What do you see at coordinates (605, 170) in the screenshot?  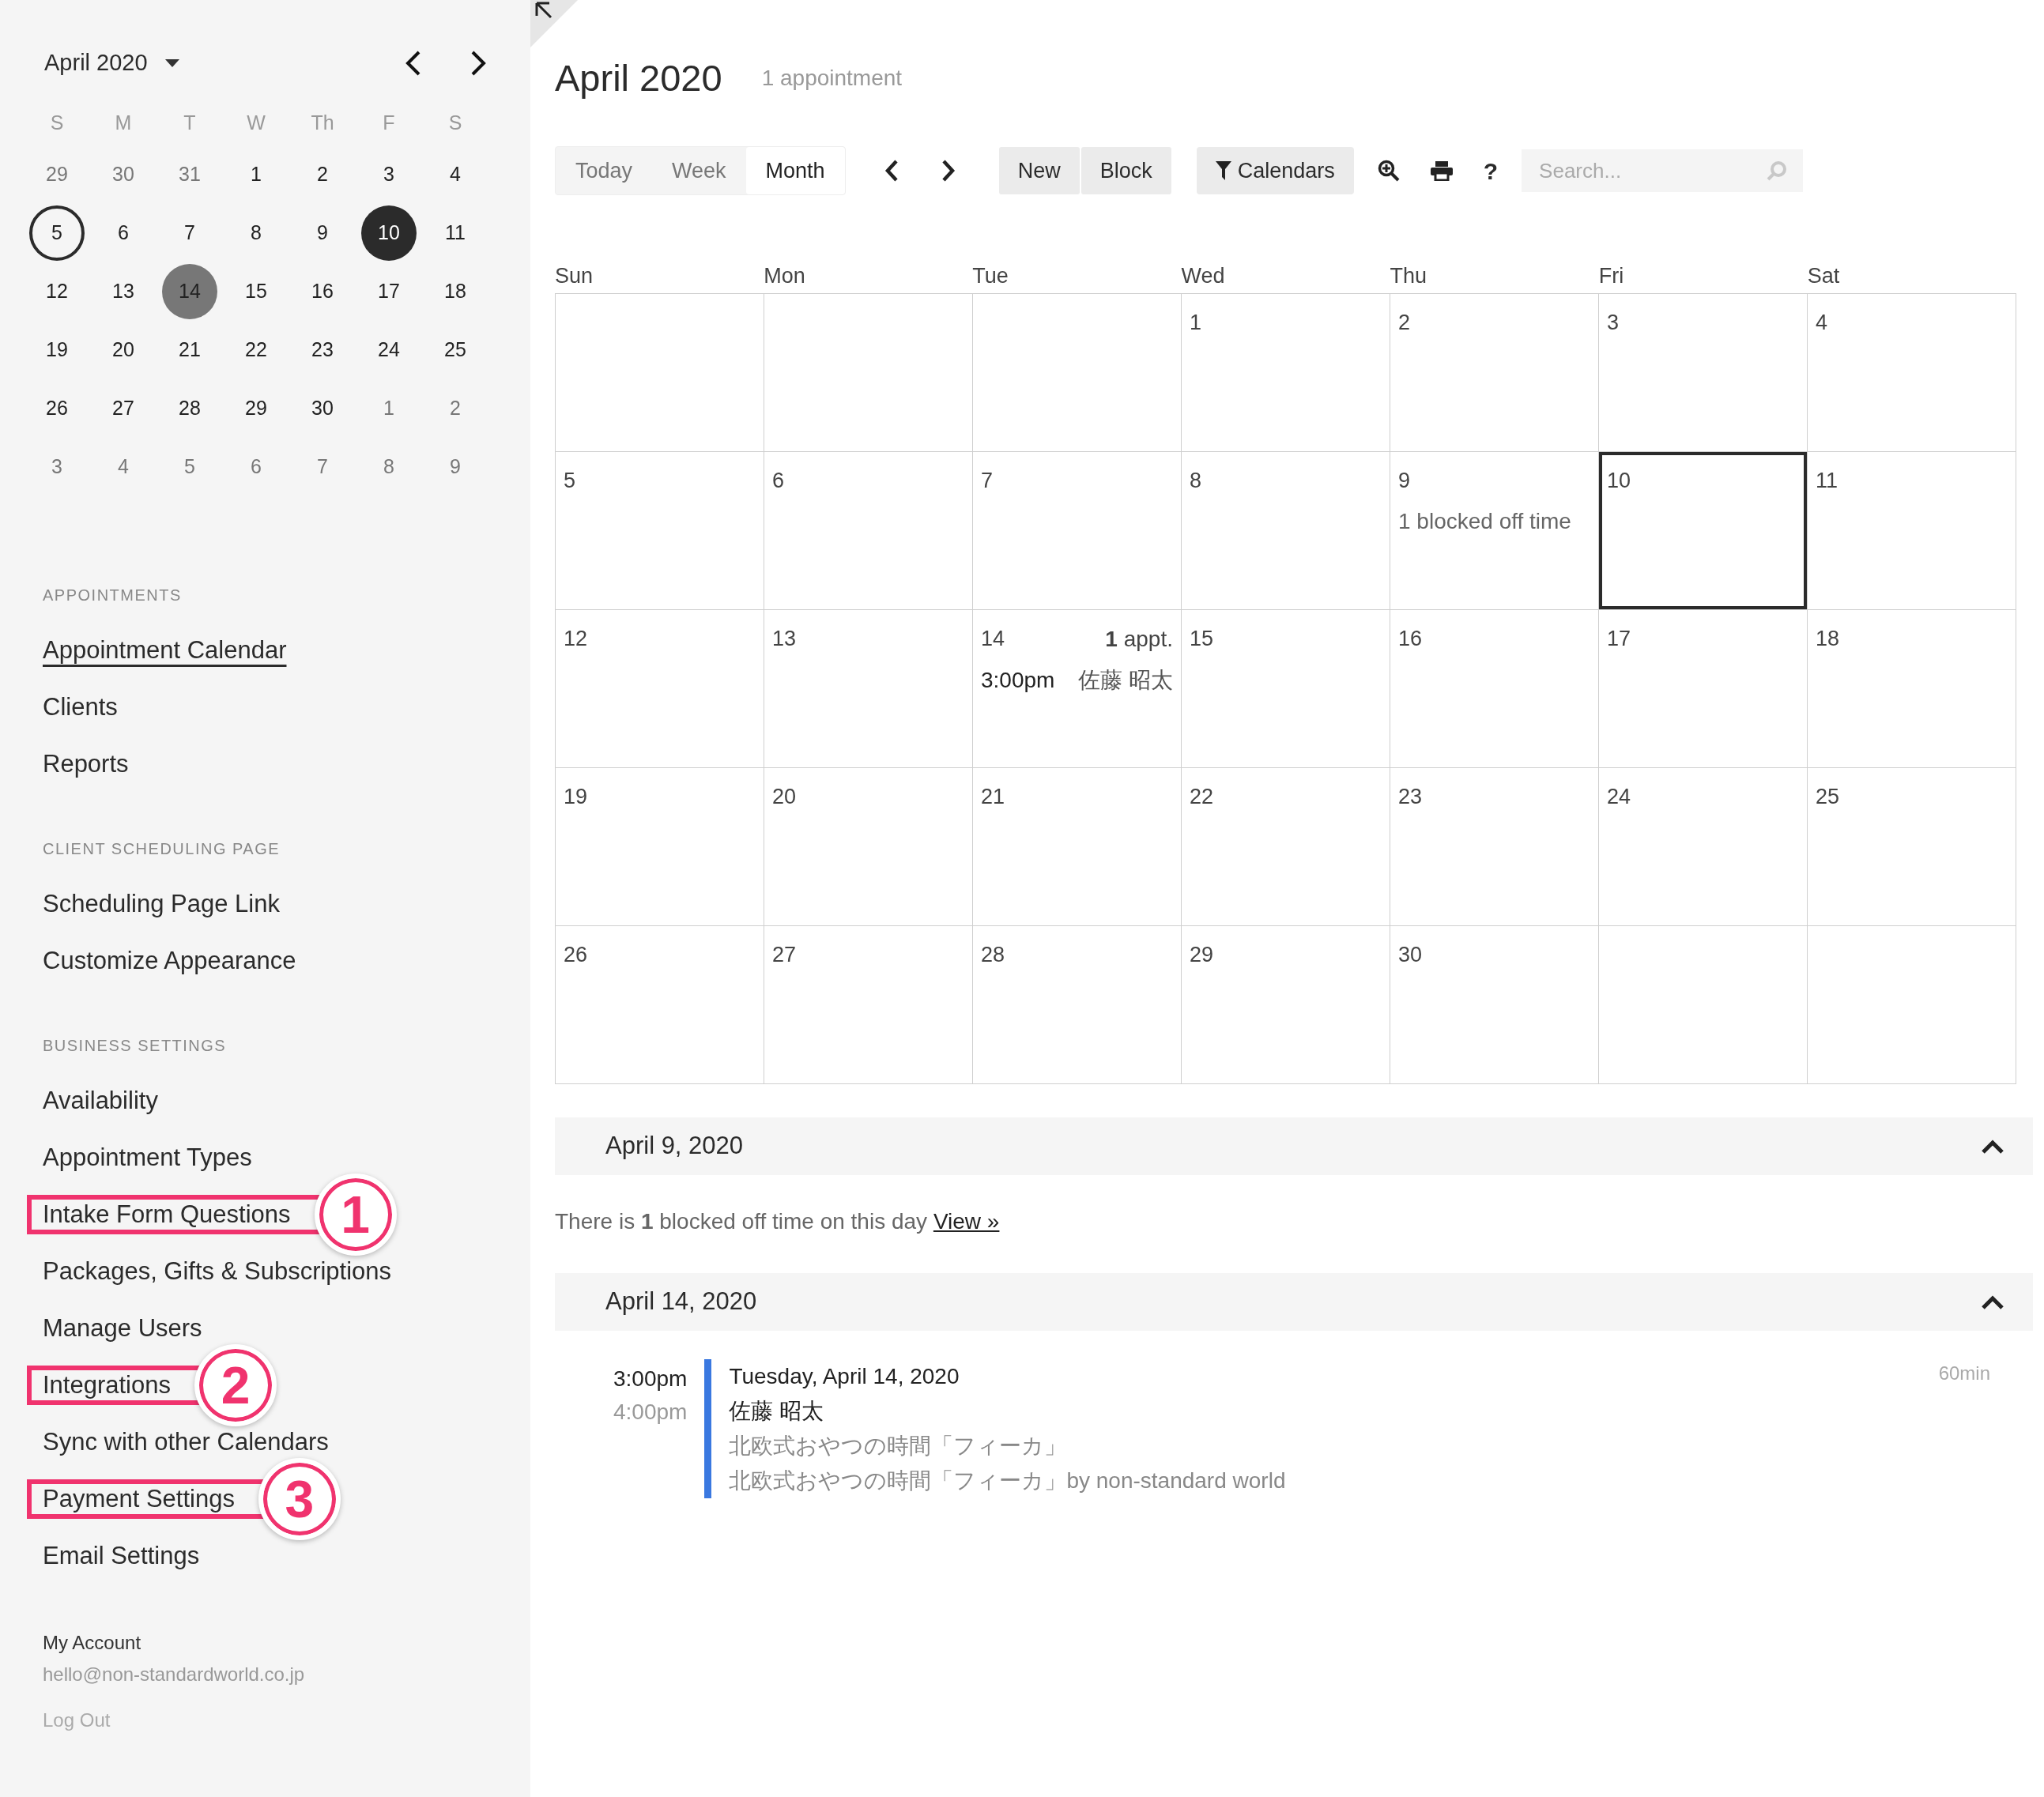 I see `view-tab: Today` at bounding box center [605, 170].